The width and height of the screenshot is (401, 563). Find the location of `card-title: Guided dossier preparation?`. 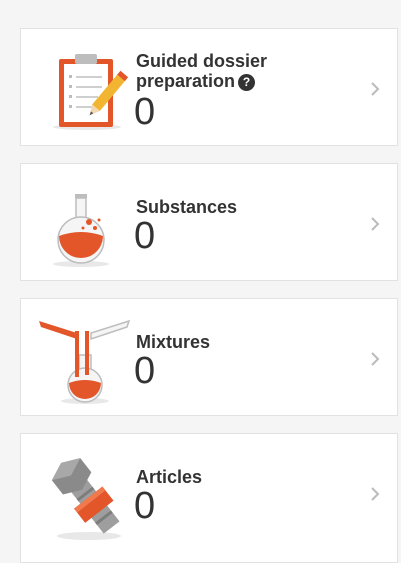

card-title: Guided dossier preparation? is located at coordinates (202, 71).